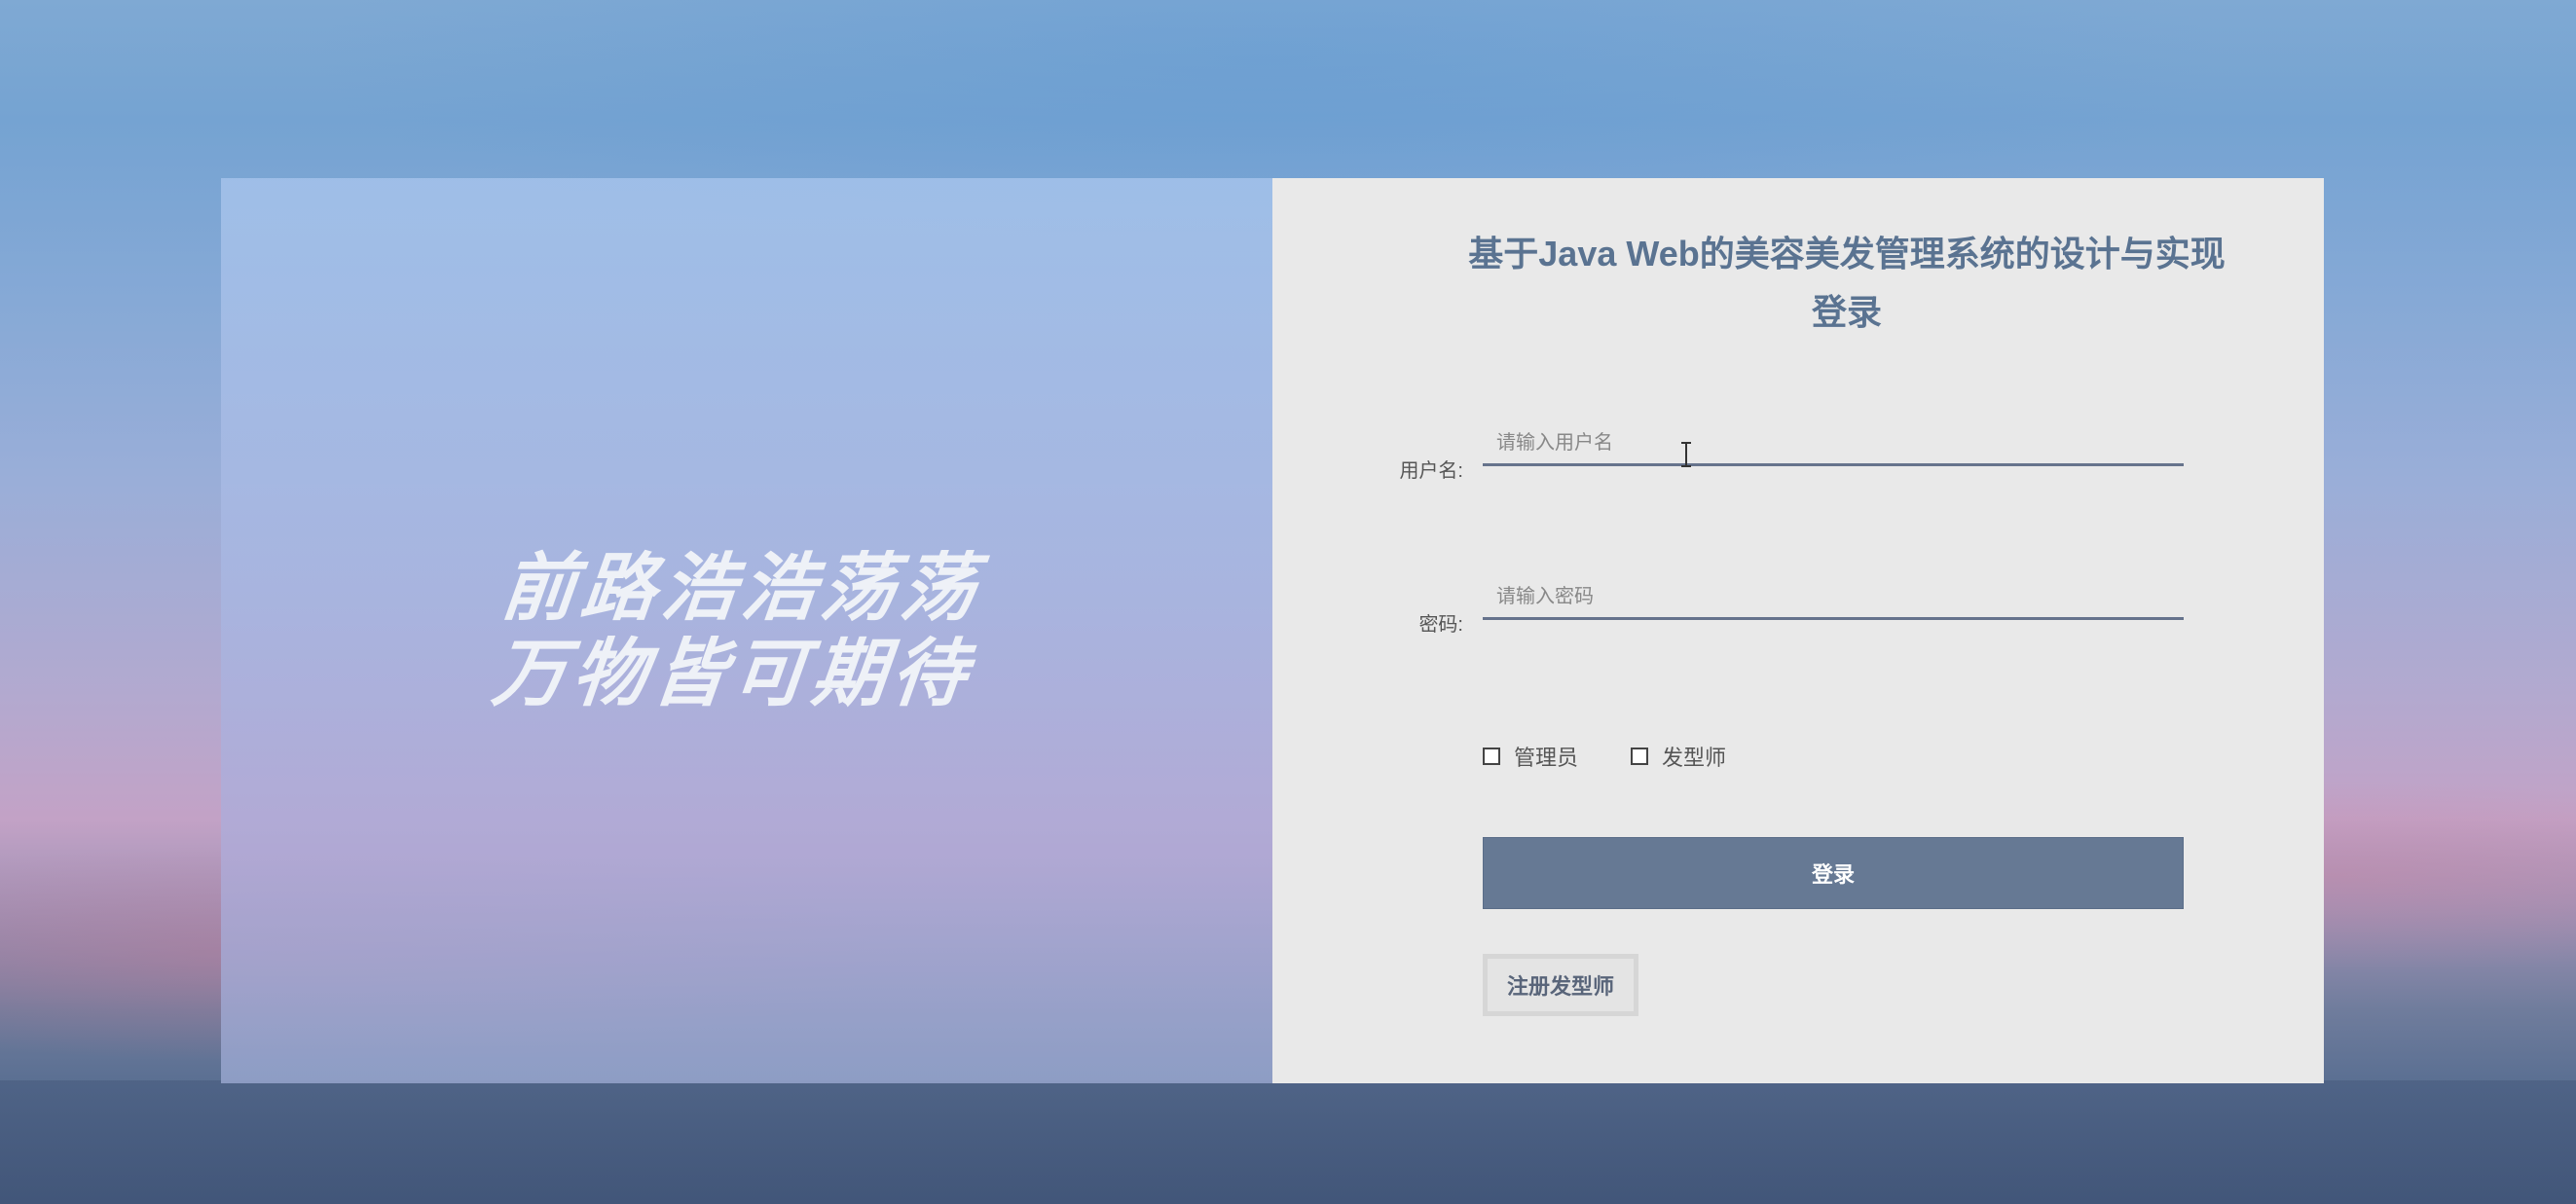 The image size is (2576, 1204). Describe the element at coordinates (1440, 625) in the screenshot. I see `password-label: 密码:` at that location.